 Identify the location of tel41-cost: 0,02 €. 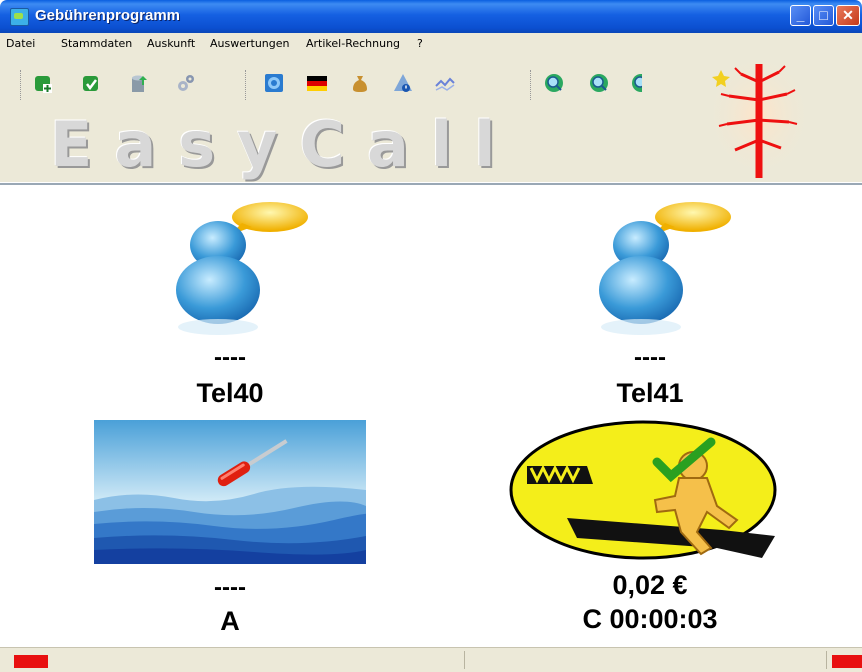
(650, 585).